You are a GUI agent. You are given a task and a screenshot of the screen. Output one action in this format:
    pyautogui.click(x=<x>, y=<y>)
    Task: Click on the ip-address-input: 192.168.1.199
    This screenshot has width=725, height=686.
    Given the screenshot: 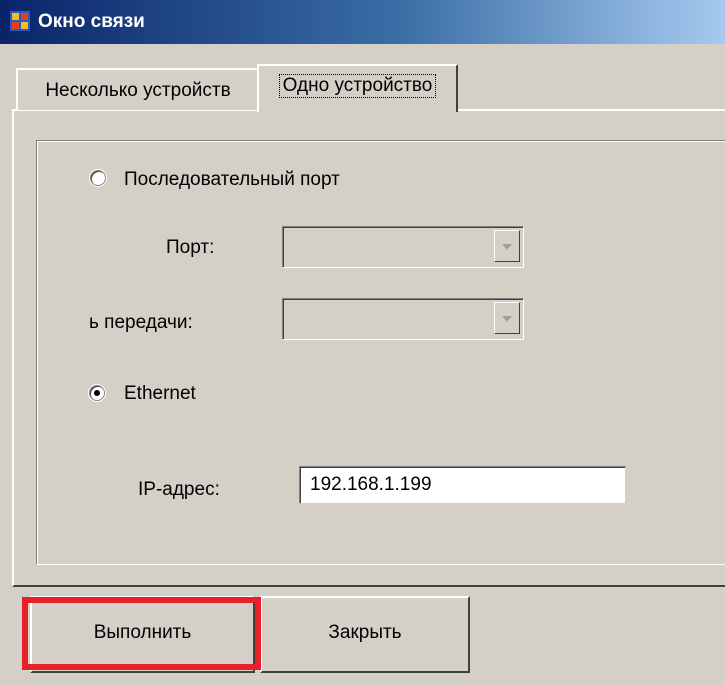 What is the action you would take?
    pyautogui.click(x=462, y=485)
    